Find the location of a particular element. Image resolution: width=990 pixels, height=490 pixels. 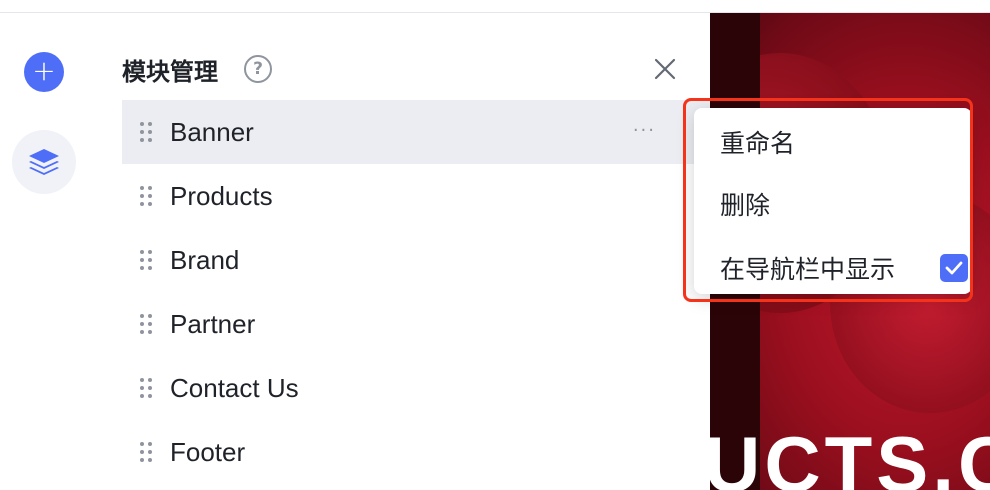

more-icon: ··· is located at coordinates (644, 130).